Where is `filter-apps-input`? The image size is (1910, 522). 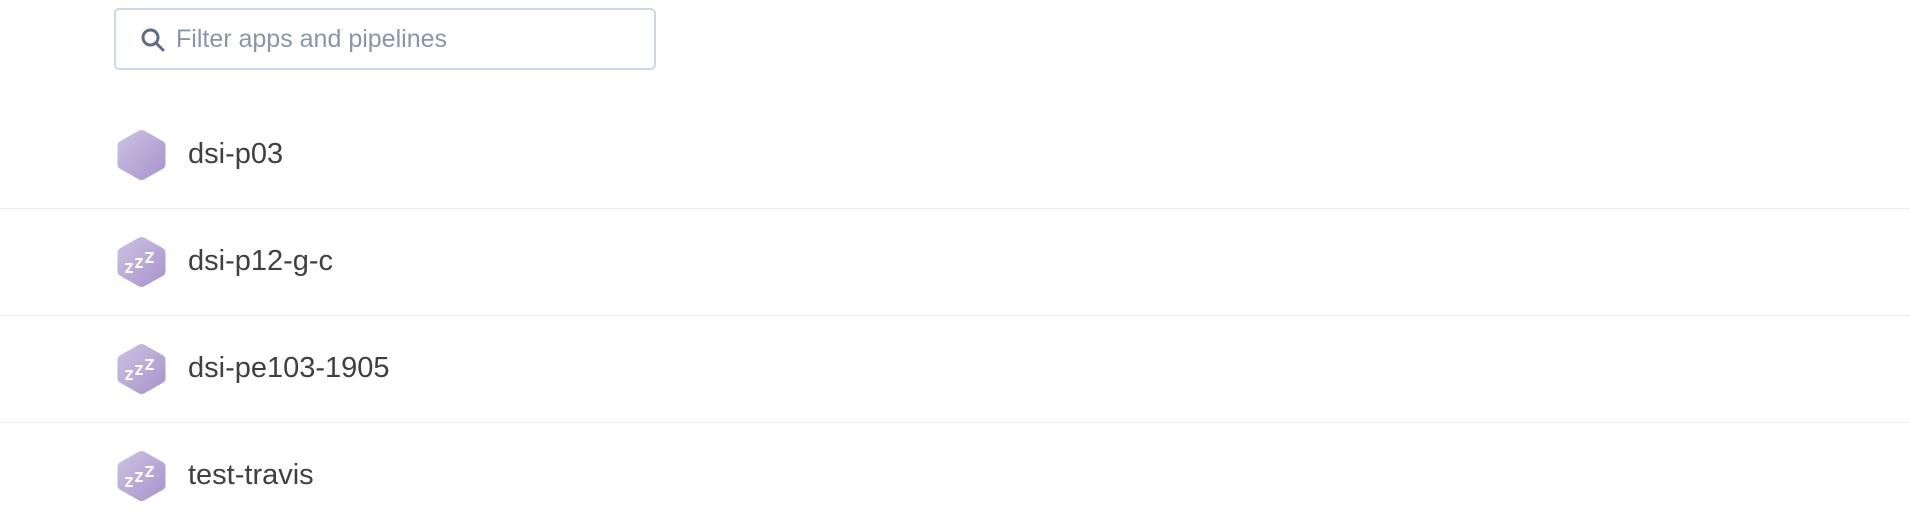
filter-apps-input is located at coordinates (411, 39).